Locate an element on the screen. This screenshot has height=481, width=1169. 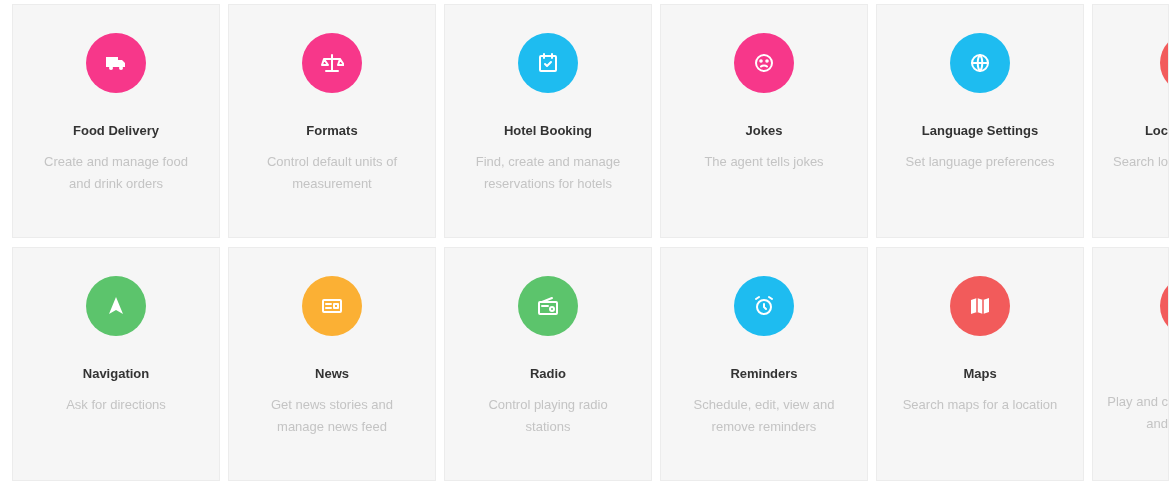
radio-icon is located at coordinates (548, 306).